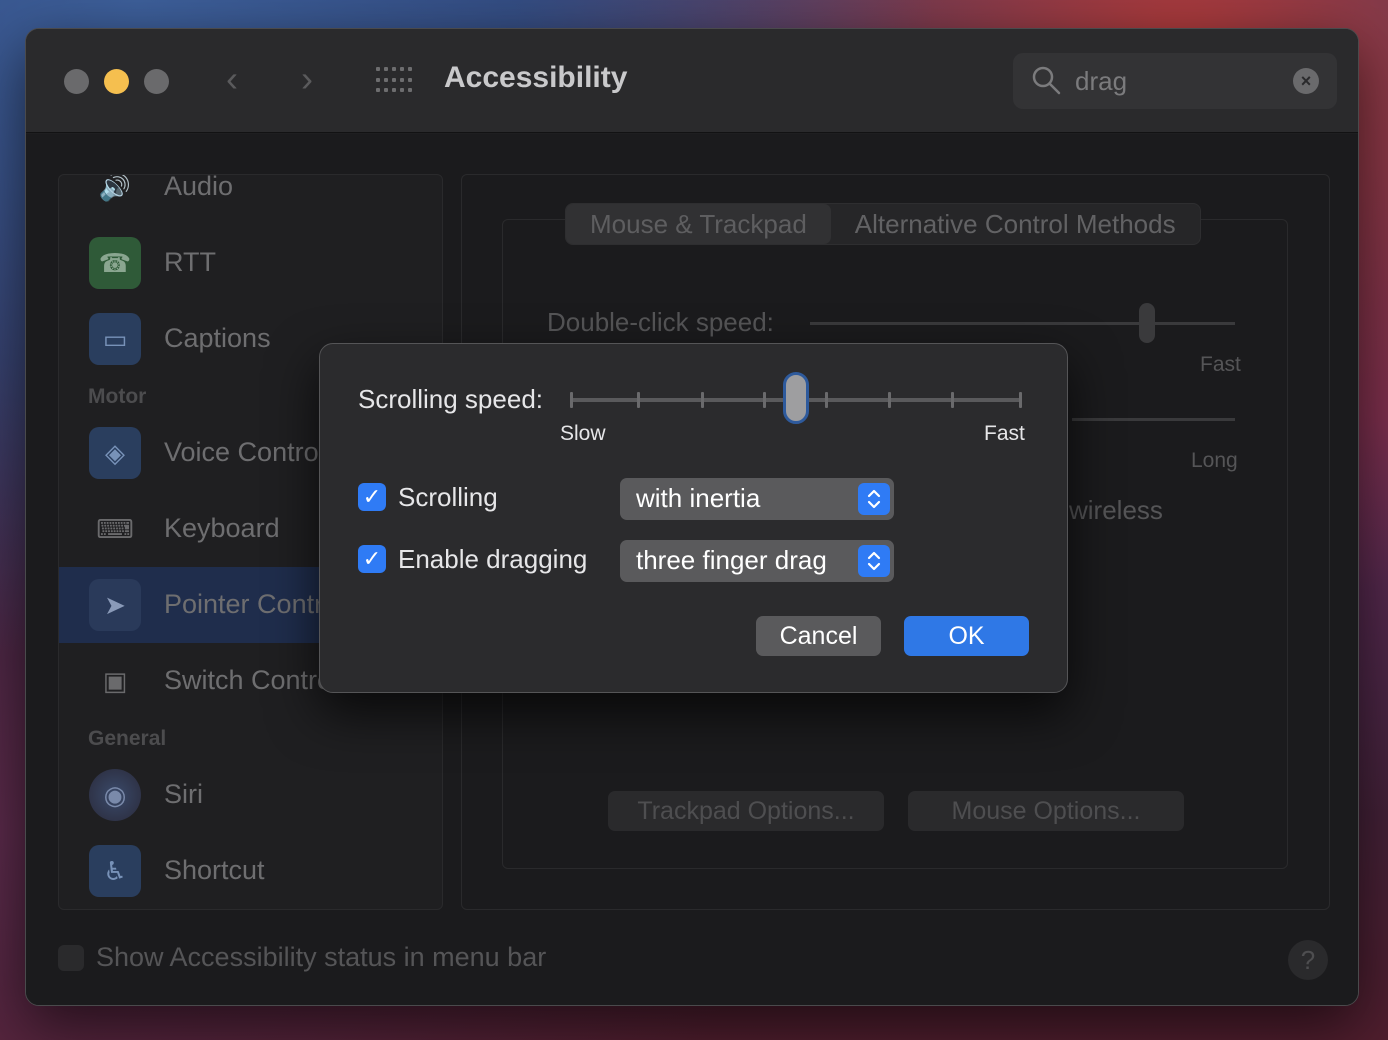  Describe the element at coordinates (660, 322) in the screenshot. I see `double-click-speed-label: Double-click speed:` at that location.